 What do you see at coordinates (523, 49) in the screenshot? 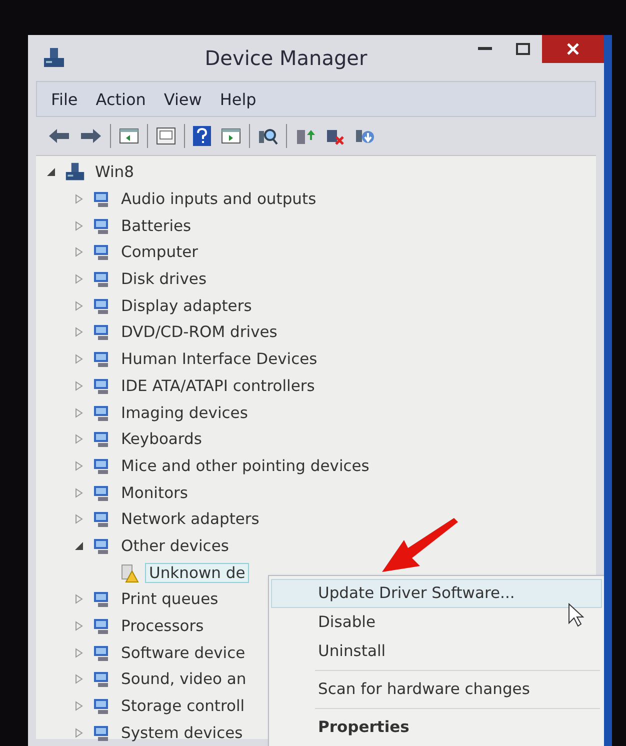
I see `maximize-icon` at bounding box center [523, 49].